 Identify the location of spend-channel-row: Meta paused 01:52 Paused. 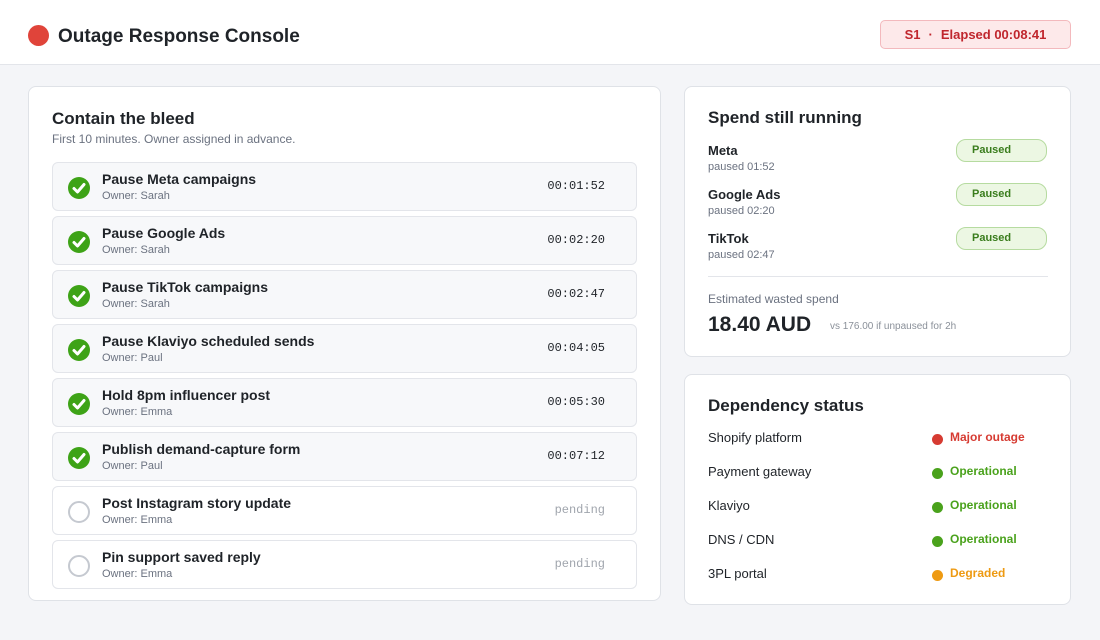
(878, 159).